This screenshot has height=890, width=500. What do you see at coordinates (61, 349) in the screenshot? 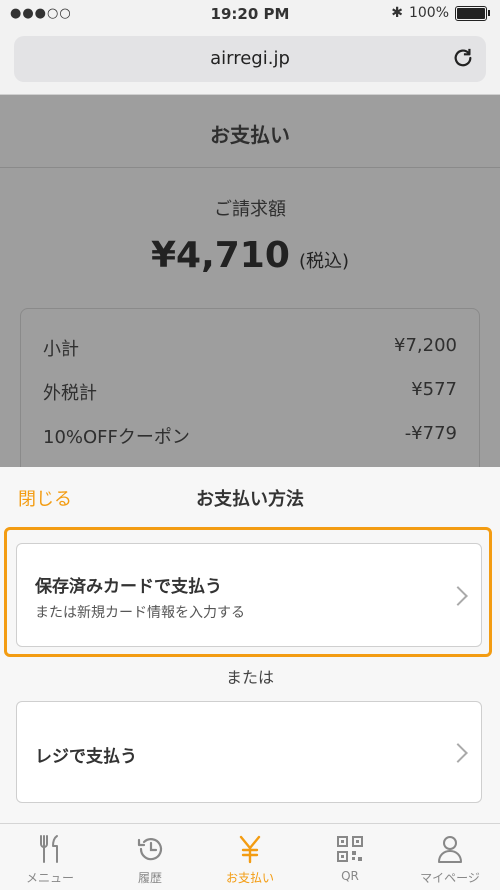
I see `breakdown-label: 小計` at bounding box center [61, 349].